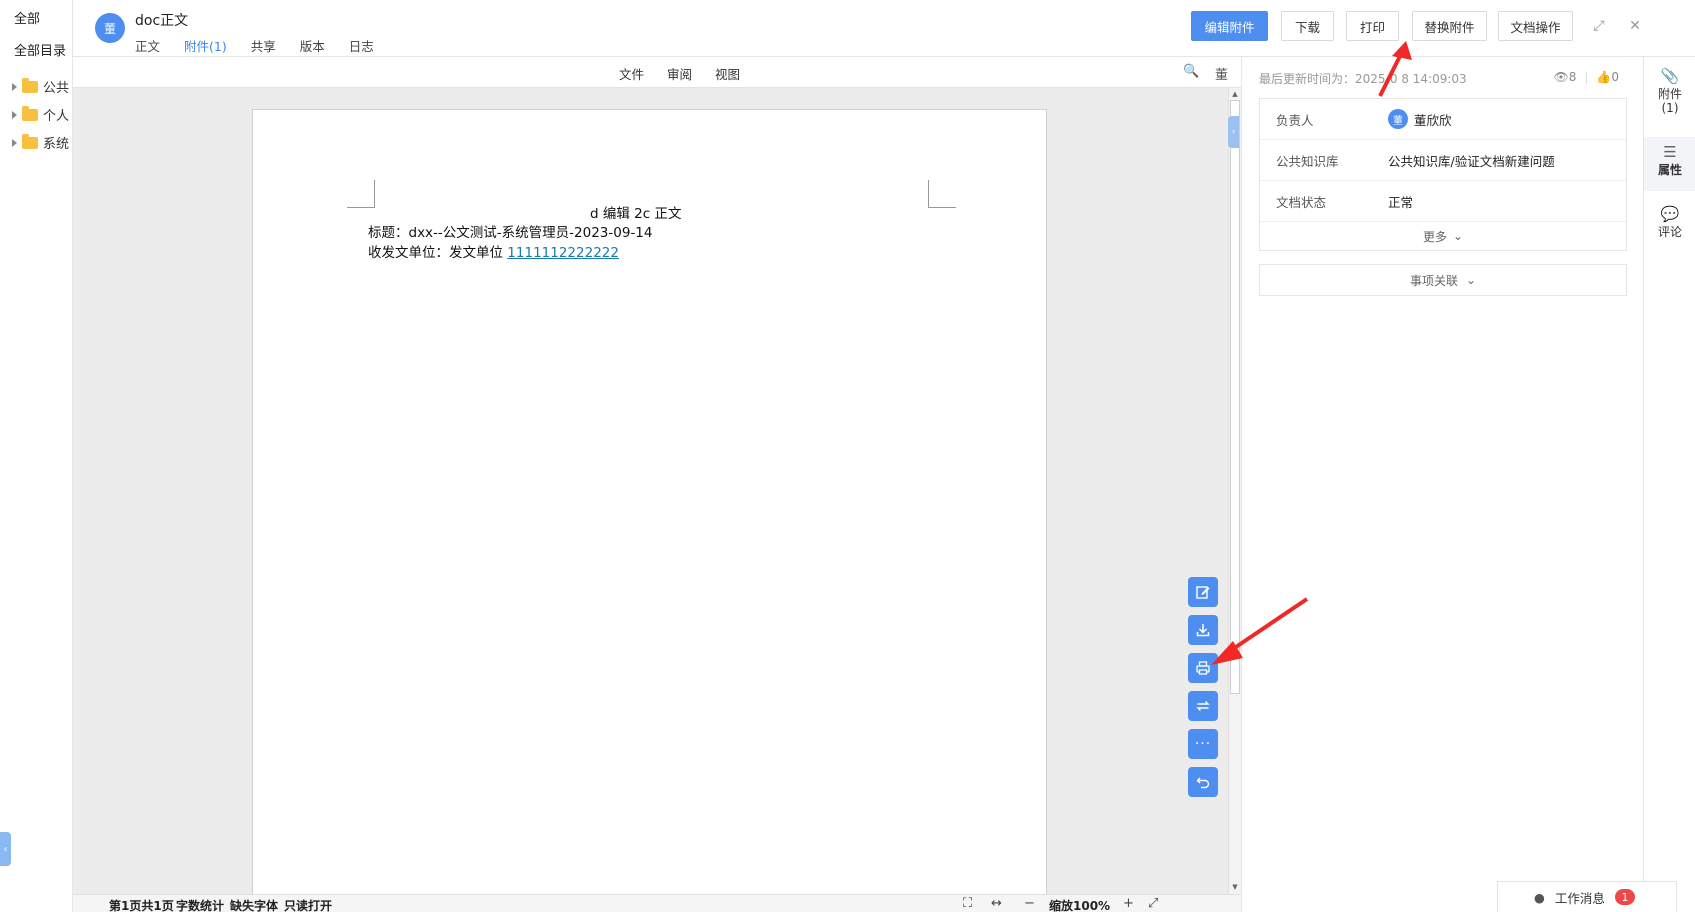 Image resolution: width=1695 pixels, height=912 pixels. Describe the element at coordinates (254, 904) in the screenshot. I see `missing-fonts-button: 缺失字体` at that location.